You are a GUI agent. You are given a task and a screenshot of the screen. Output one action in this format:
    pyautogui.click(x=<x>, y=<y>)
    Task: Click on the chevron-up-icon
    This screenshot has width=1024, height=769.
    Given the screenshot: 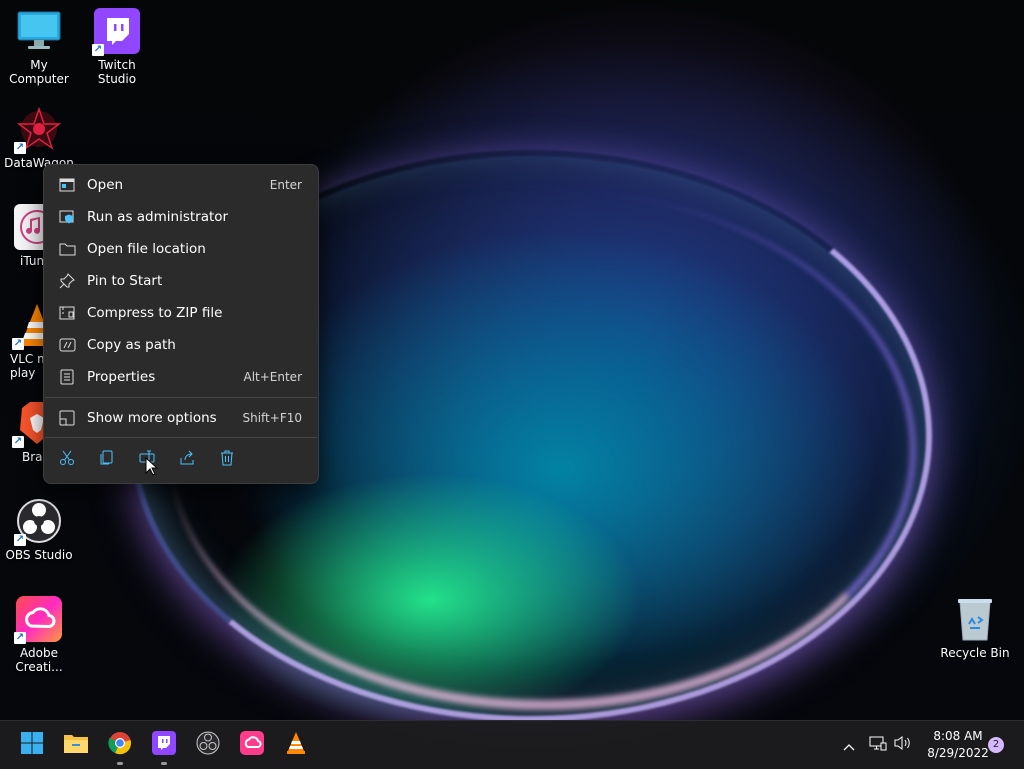 What is the action you would take?
    pyautogui.click(x=849, y=745)
    